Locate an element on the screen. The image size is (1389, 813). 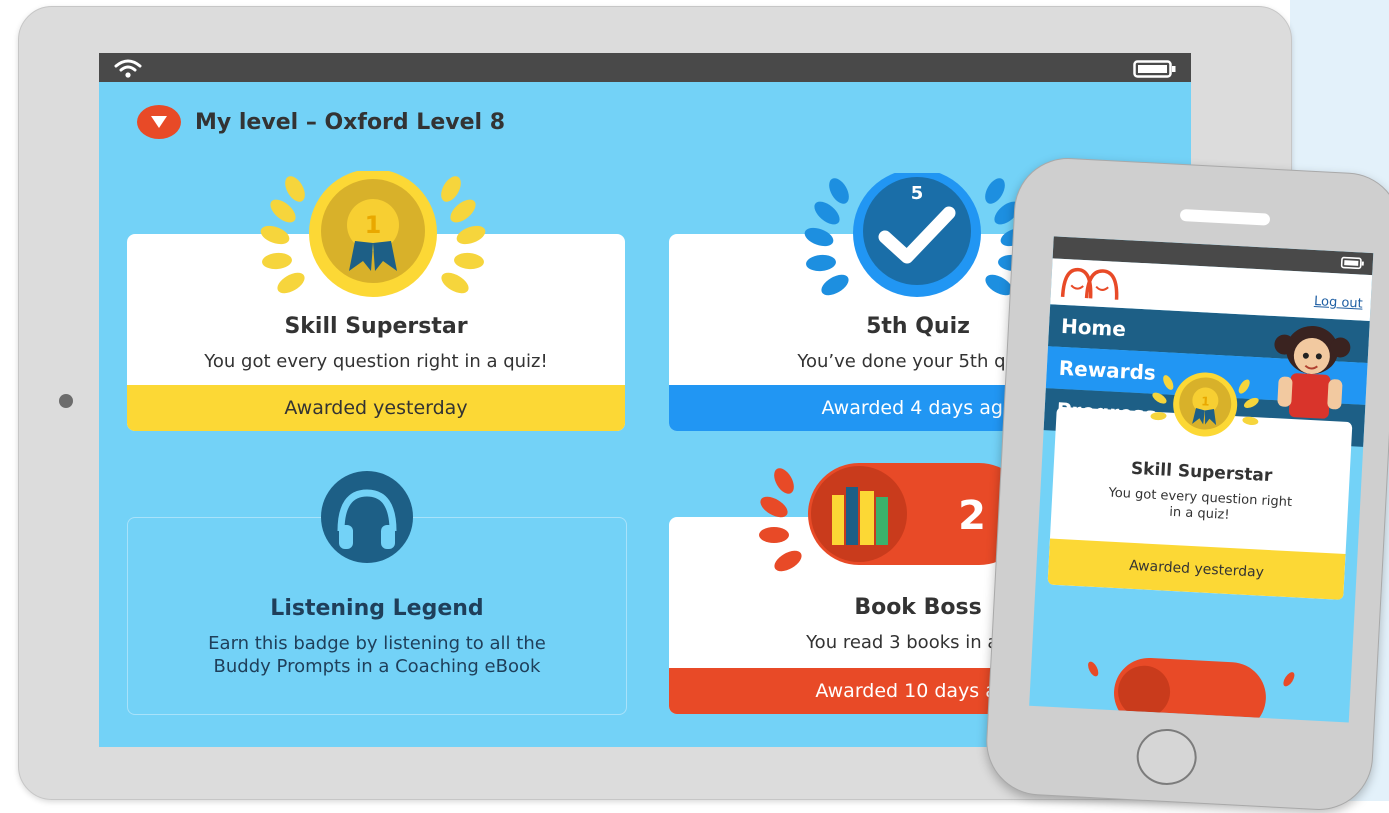
level-title: My level – Oxford Level 8 is located at coordinates (350, 122).